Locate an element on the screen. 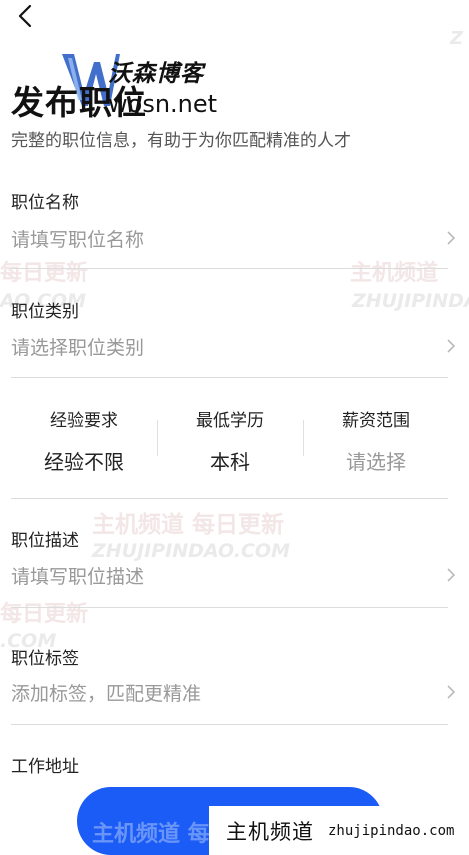 This screenshot has width=469, height=855. job-description-label: 职位描述 is located at coordinates (45, 541).